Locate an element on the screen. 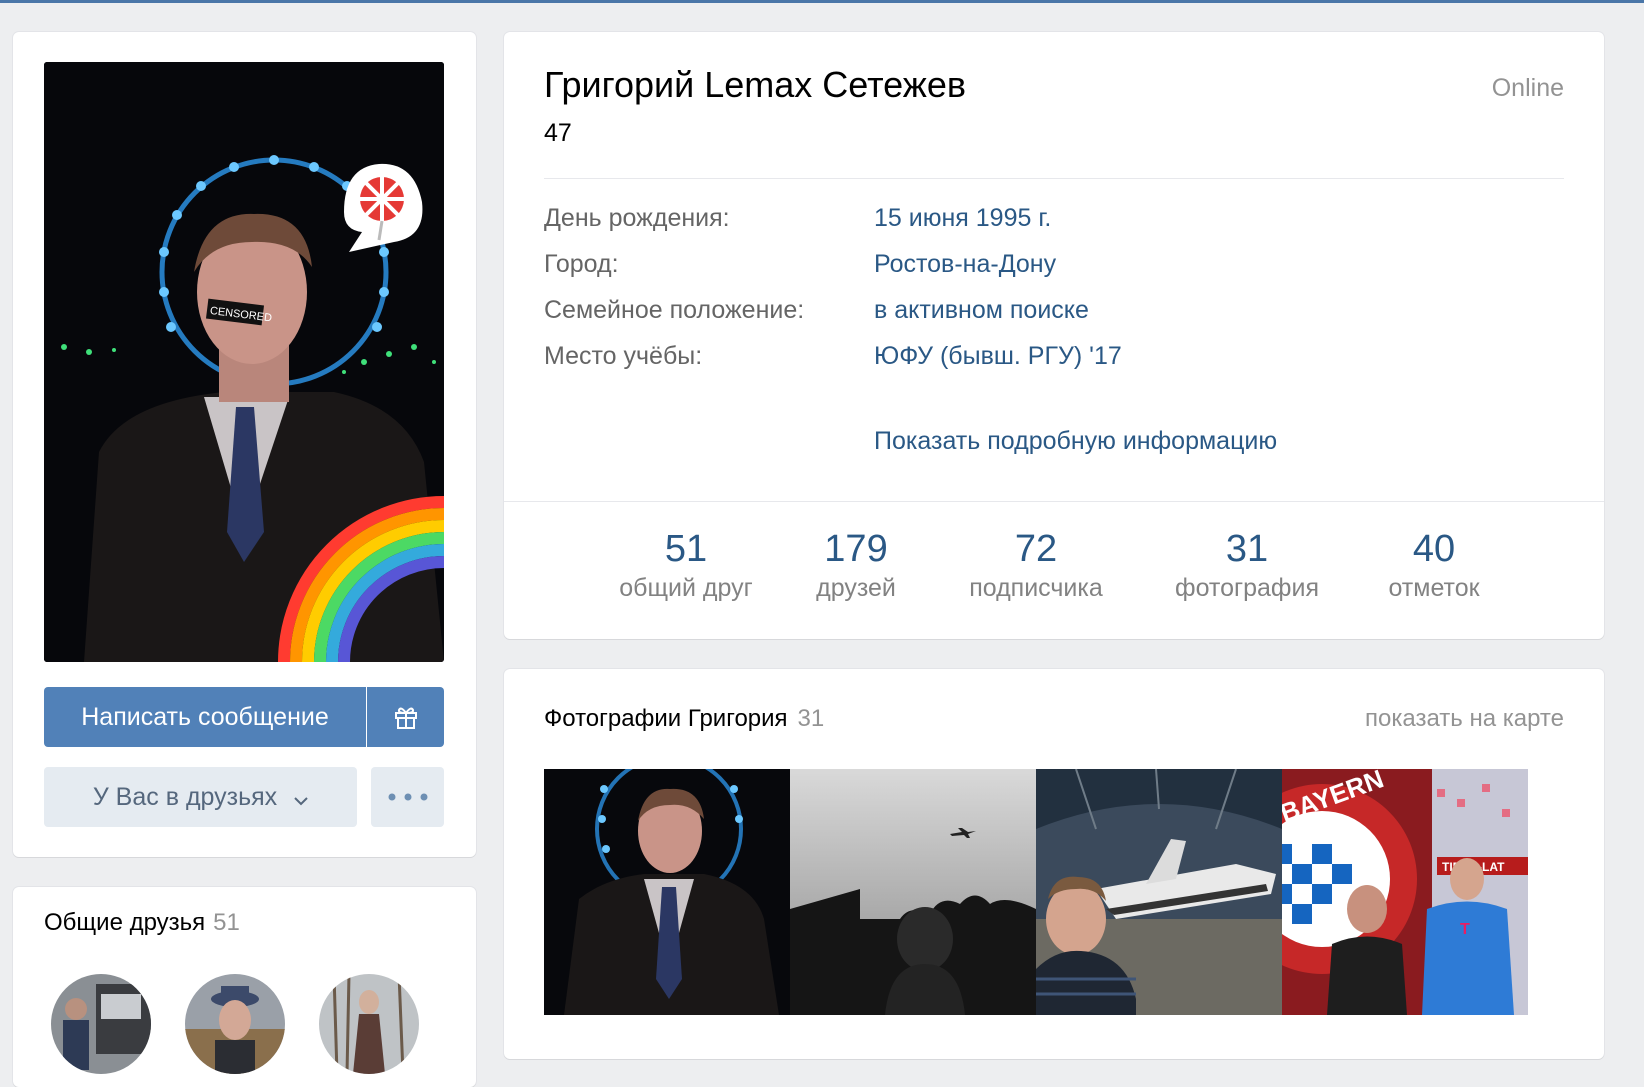  send-gift-button is located at coordinates (405, 717).